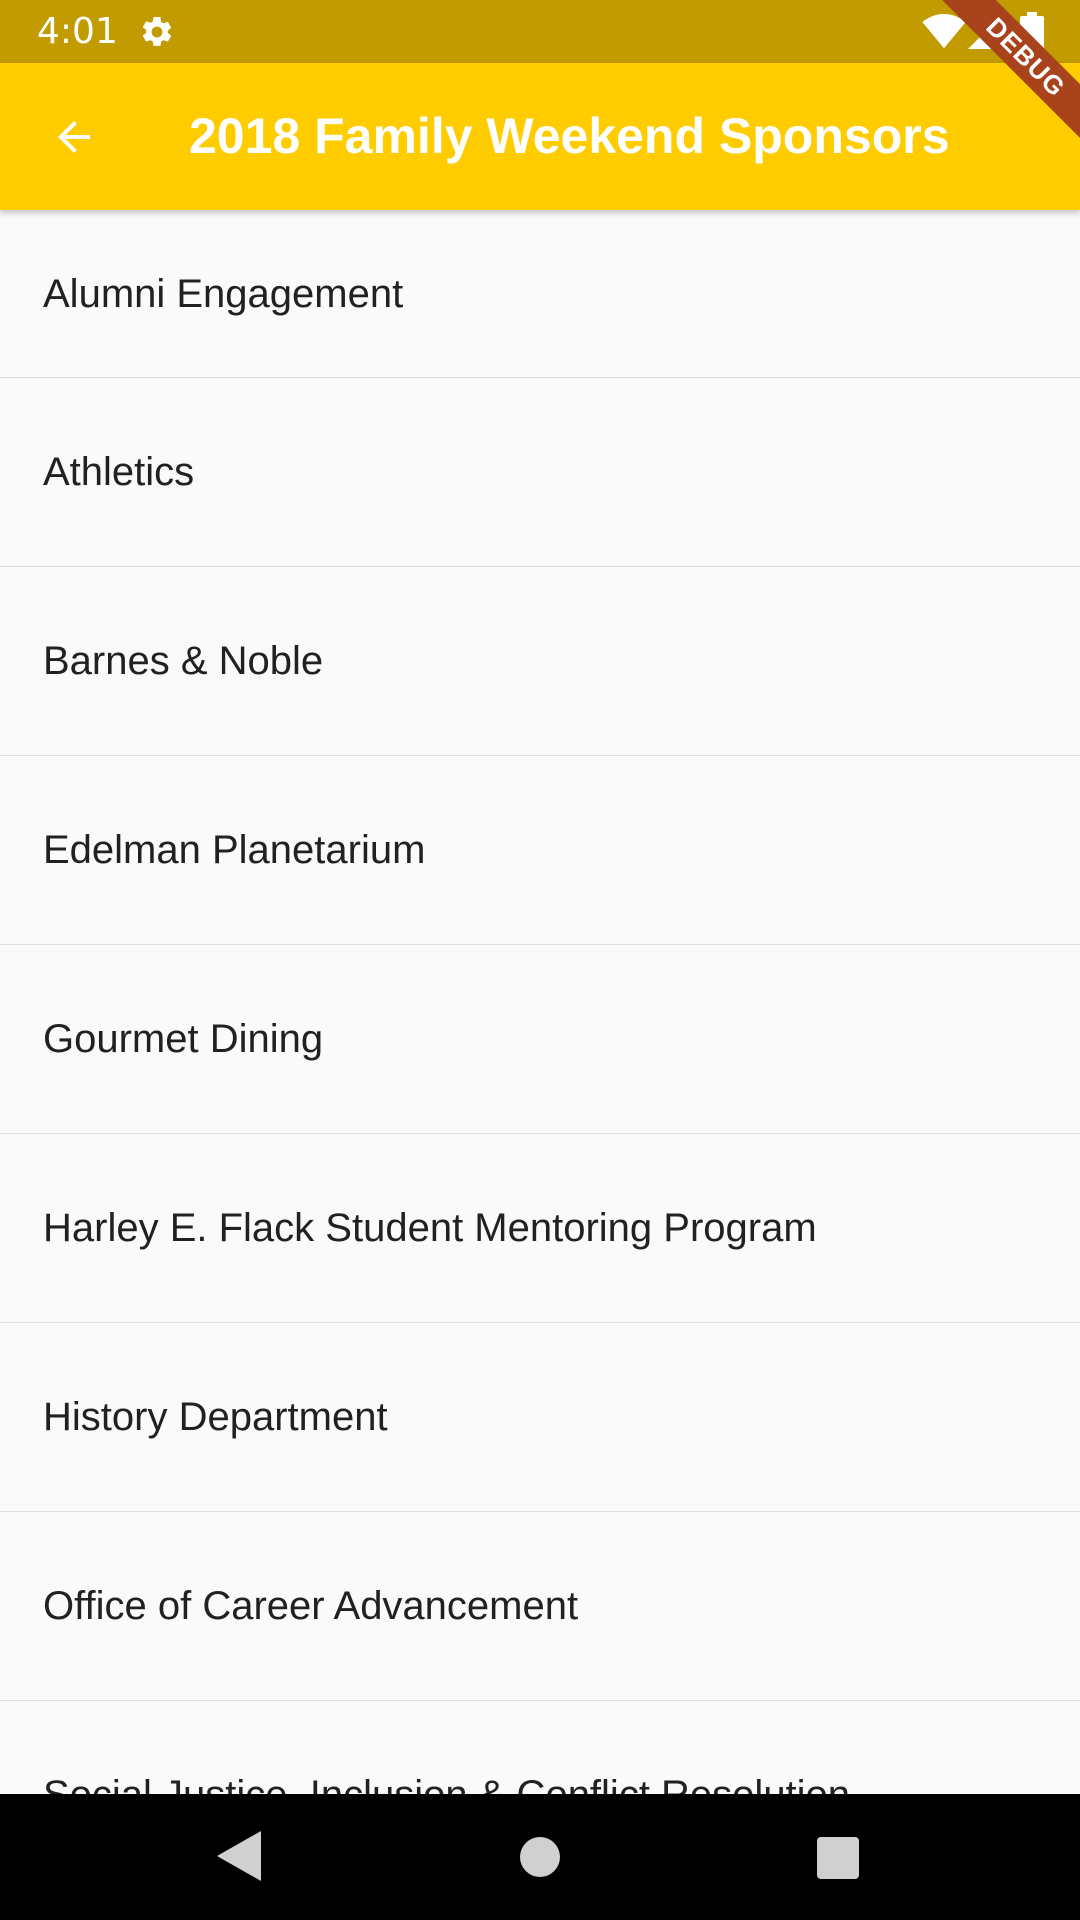 This screenshot has width=1080, height=1920. What do you see at coordinates (223, 293) in the screenshot?
I see `list-item-label: Alumni Engagement` at bounding box center [223, 293].